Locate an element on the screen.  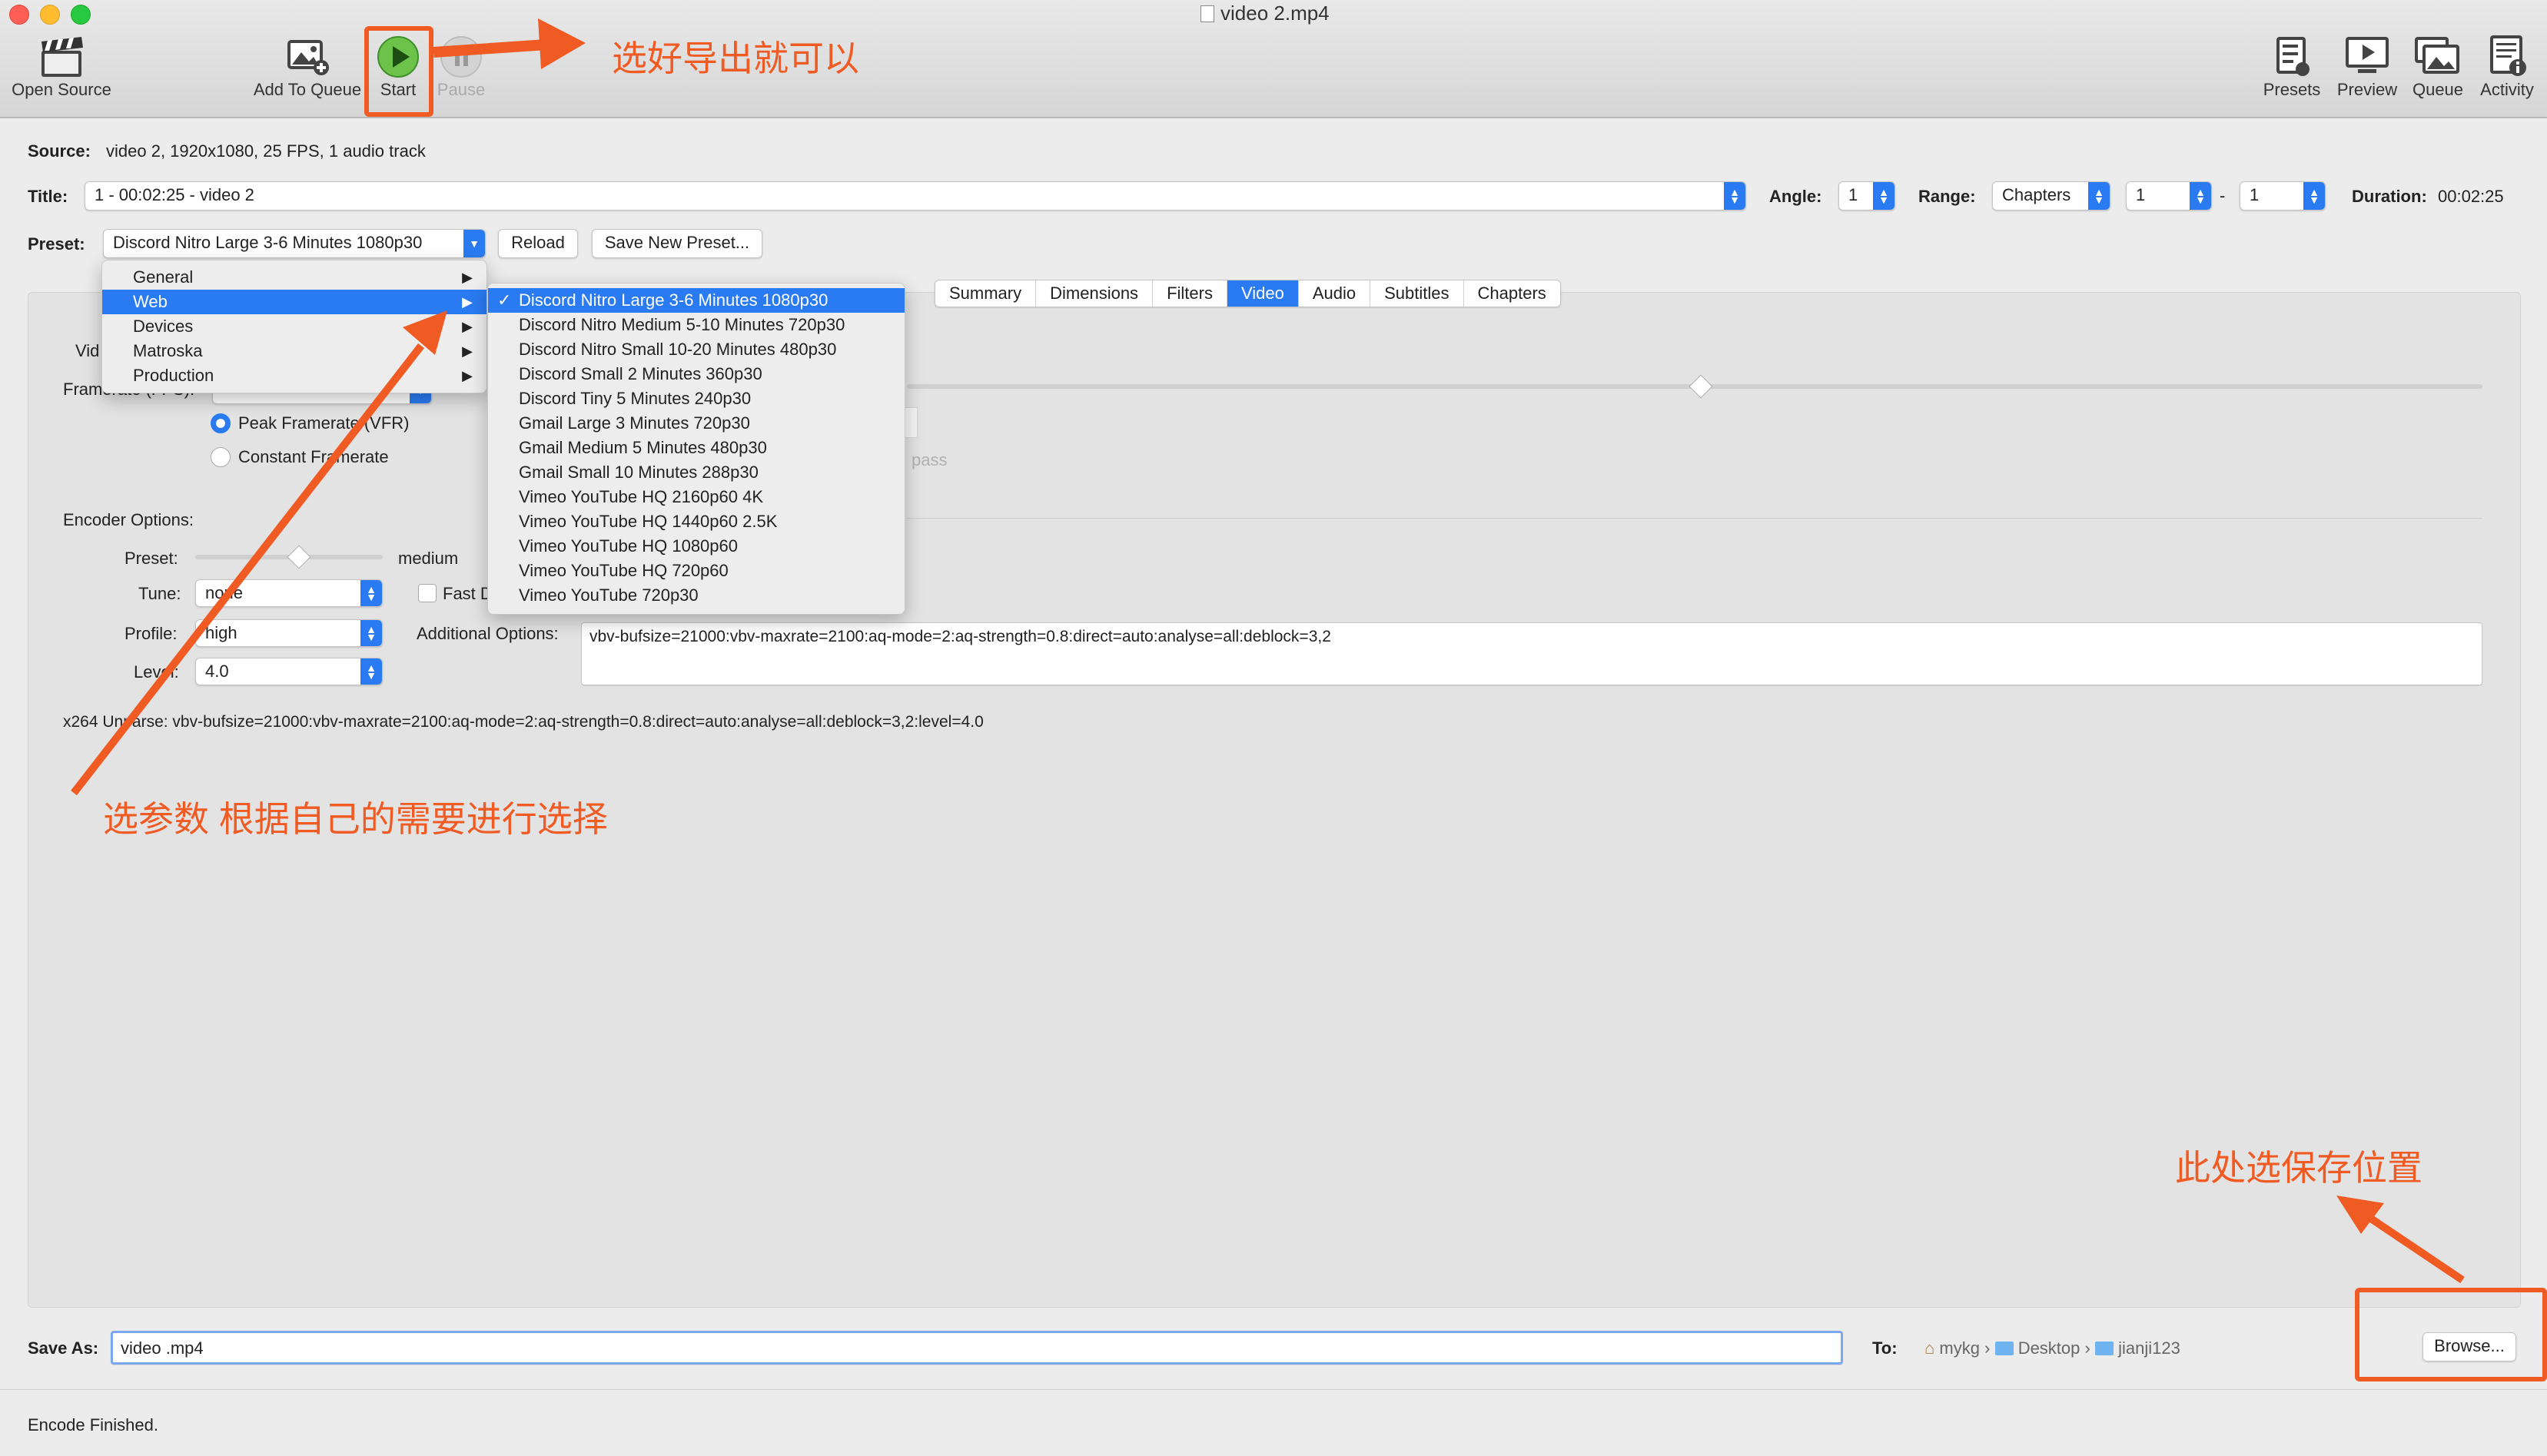
arrow-to-export is located at coordinates (510, 43).